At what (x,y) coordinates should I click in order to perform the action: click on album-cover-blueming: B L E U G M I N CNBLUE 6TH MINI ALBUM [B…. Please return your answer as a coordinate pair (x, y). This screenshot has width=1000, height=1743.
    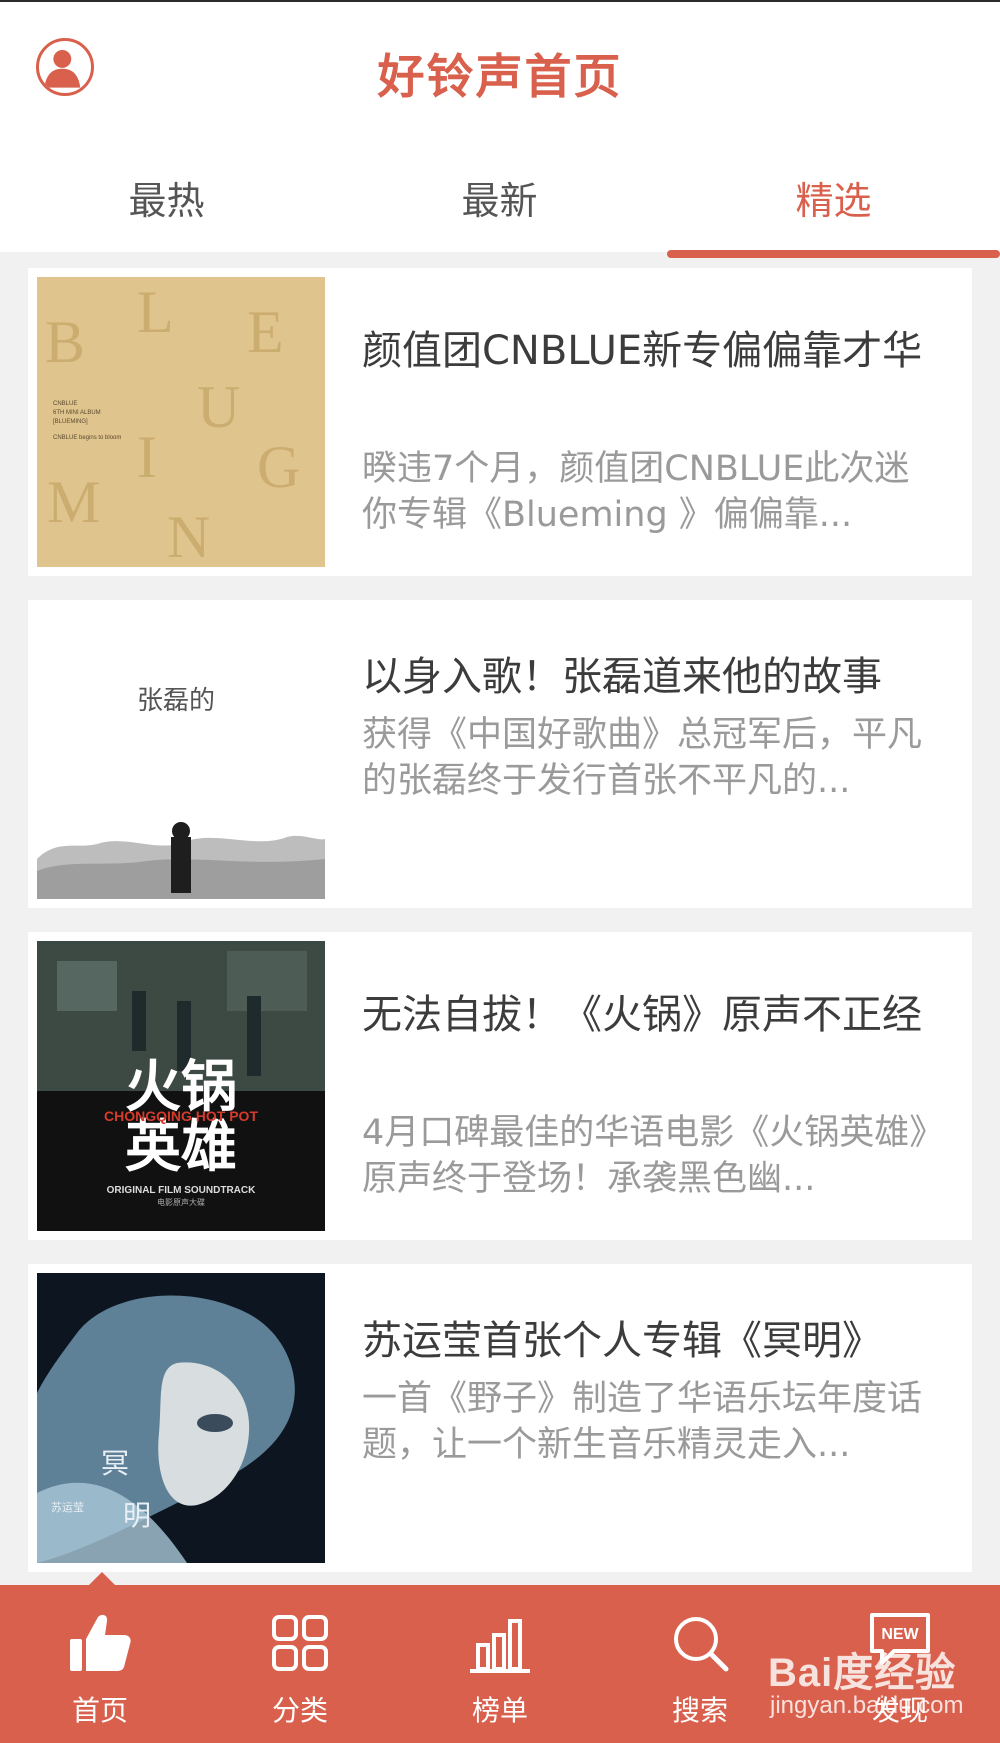
    Looking at the image, I should click on (181, 422).